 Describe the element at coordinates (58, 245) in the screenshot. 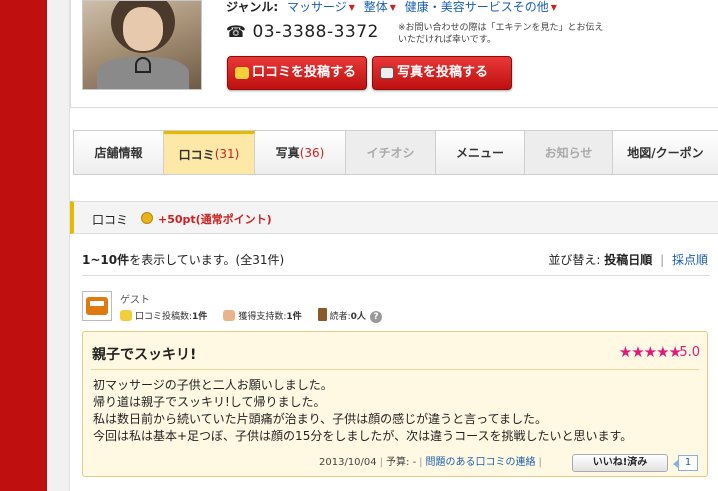

I see `left-gutter` at that location.